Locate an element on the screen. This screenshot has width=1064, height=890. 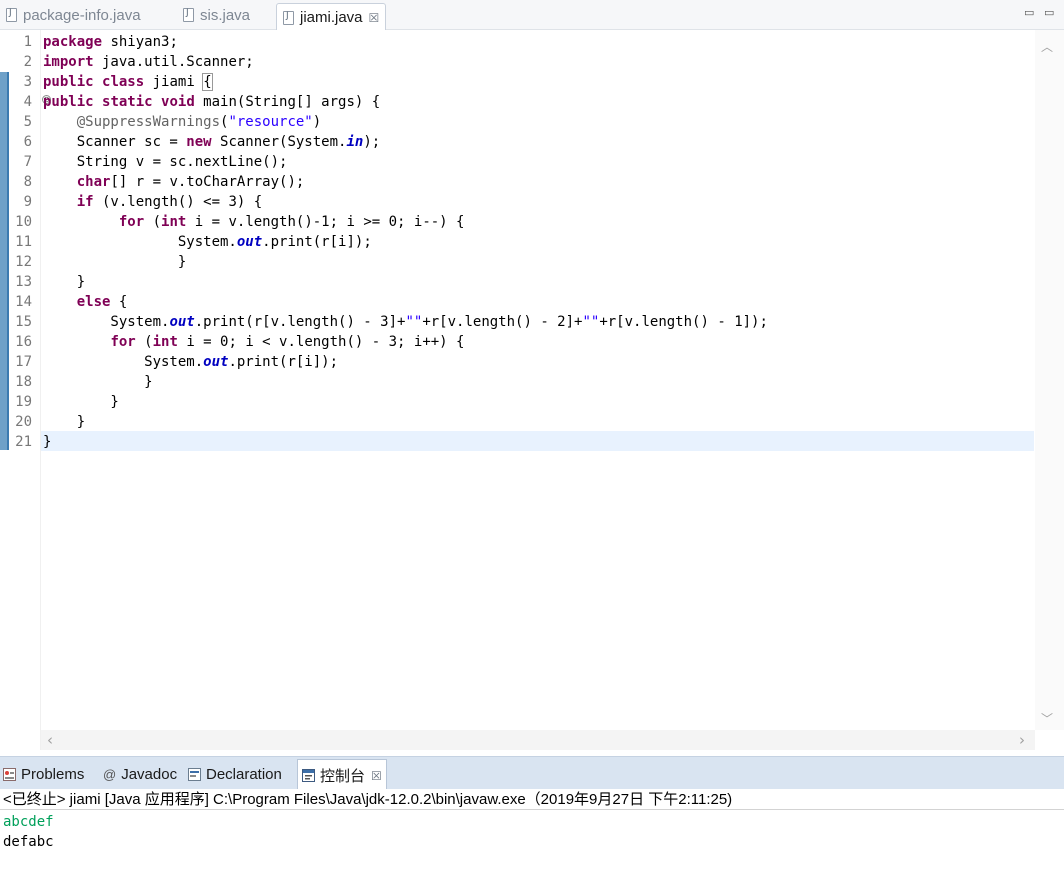
at-icon: @ is located at coordinates (110, 774).